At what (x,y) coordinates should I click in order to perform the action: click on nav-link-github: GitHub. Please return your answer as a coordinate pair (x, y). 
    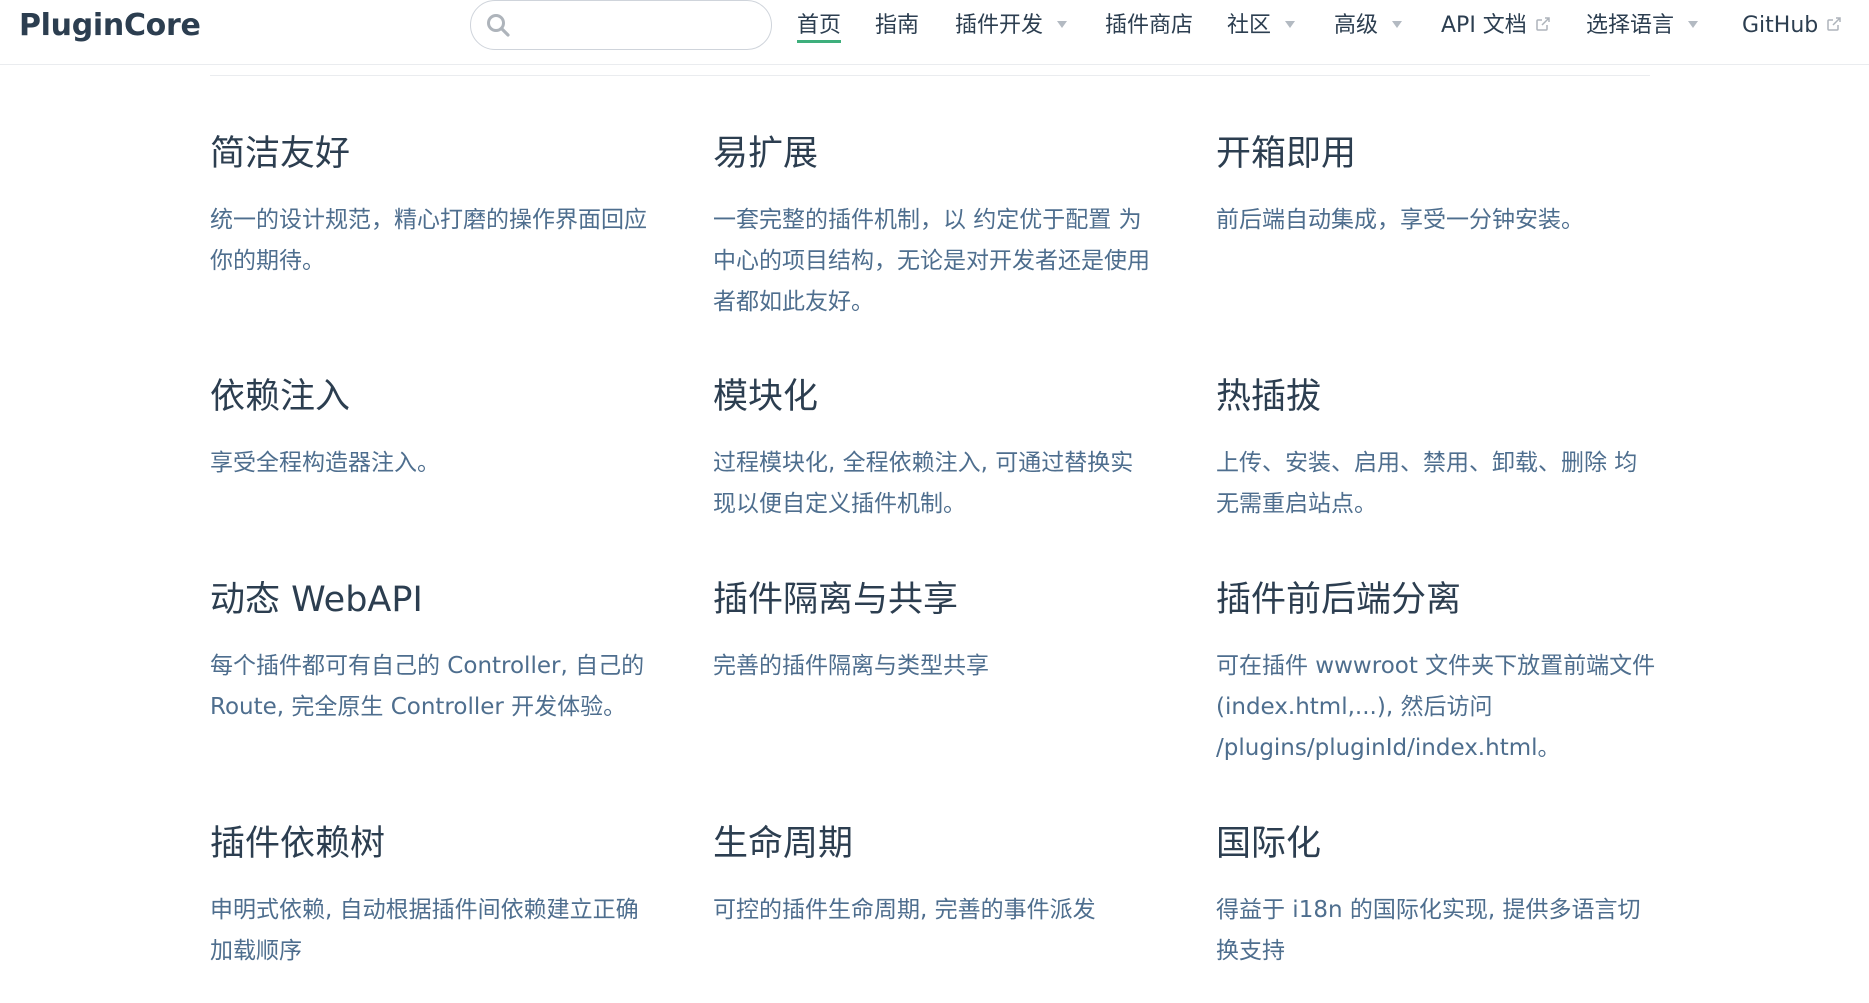
    Looking at the image, I should click on (1792, 26).